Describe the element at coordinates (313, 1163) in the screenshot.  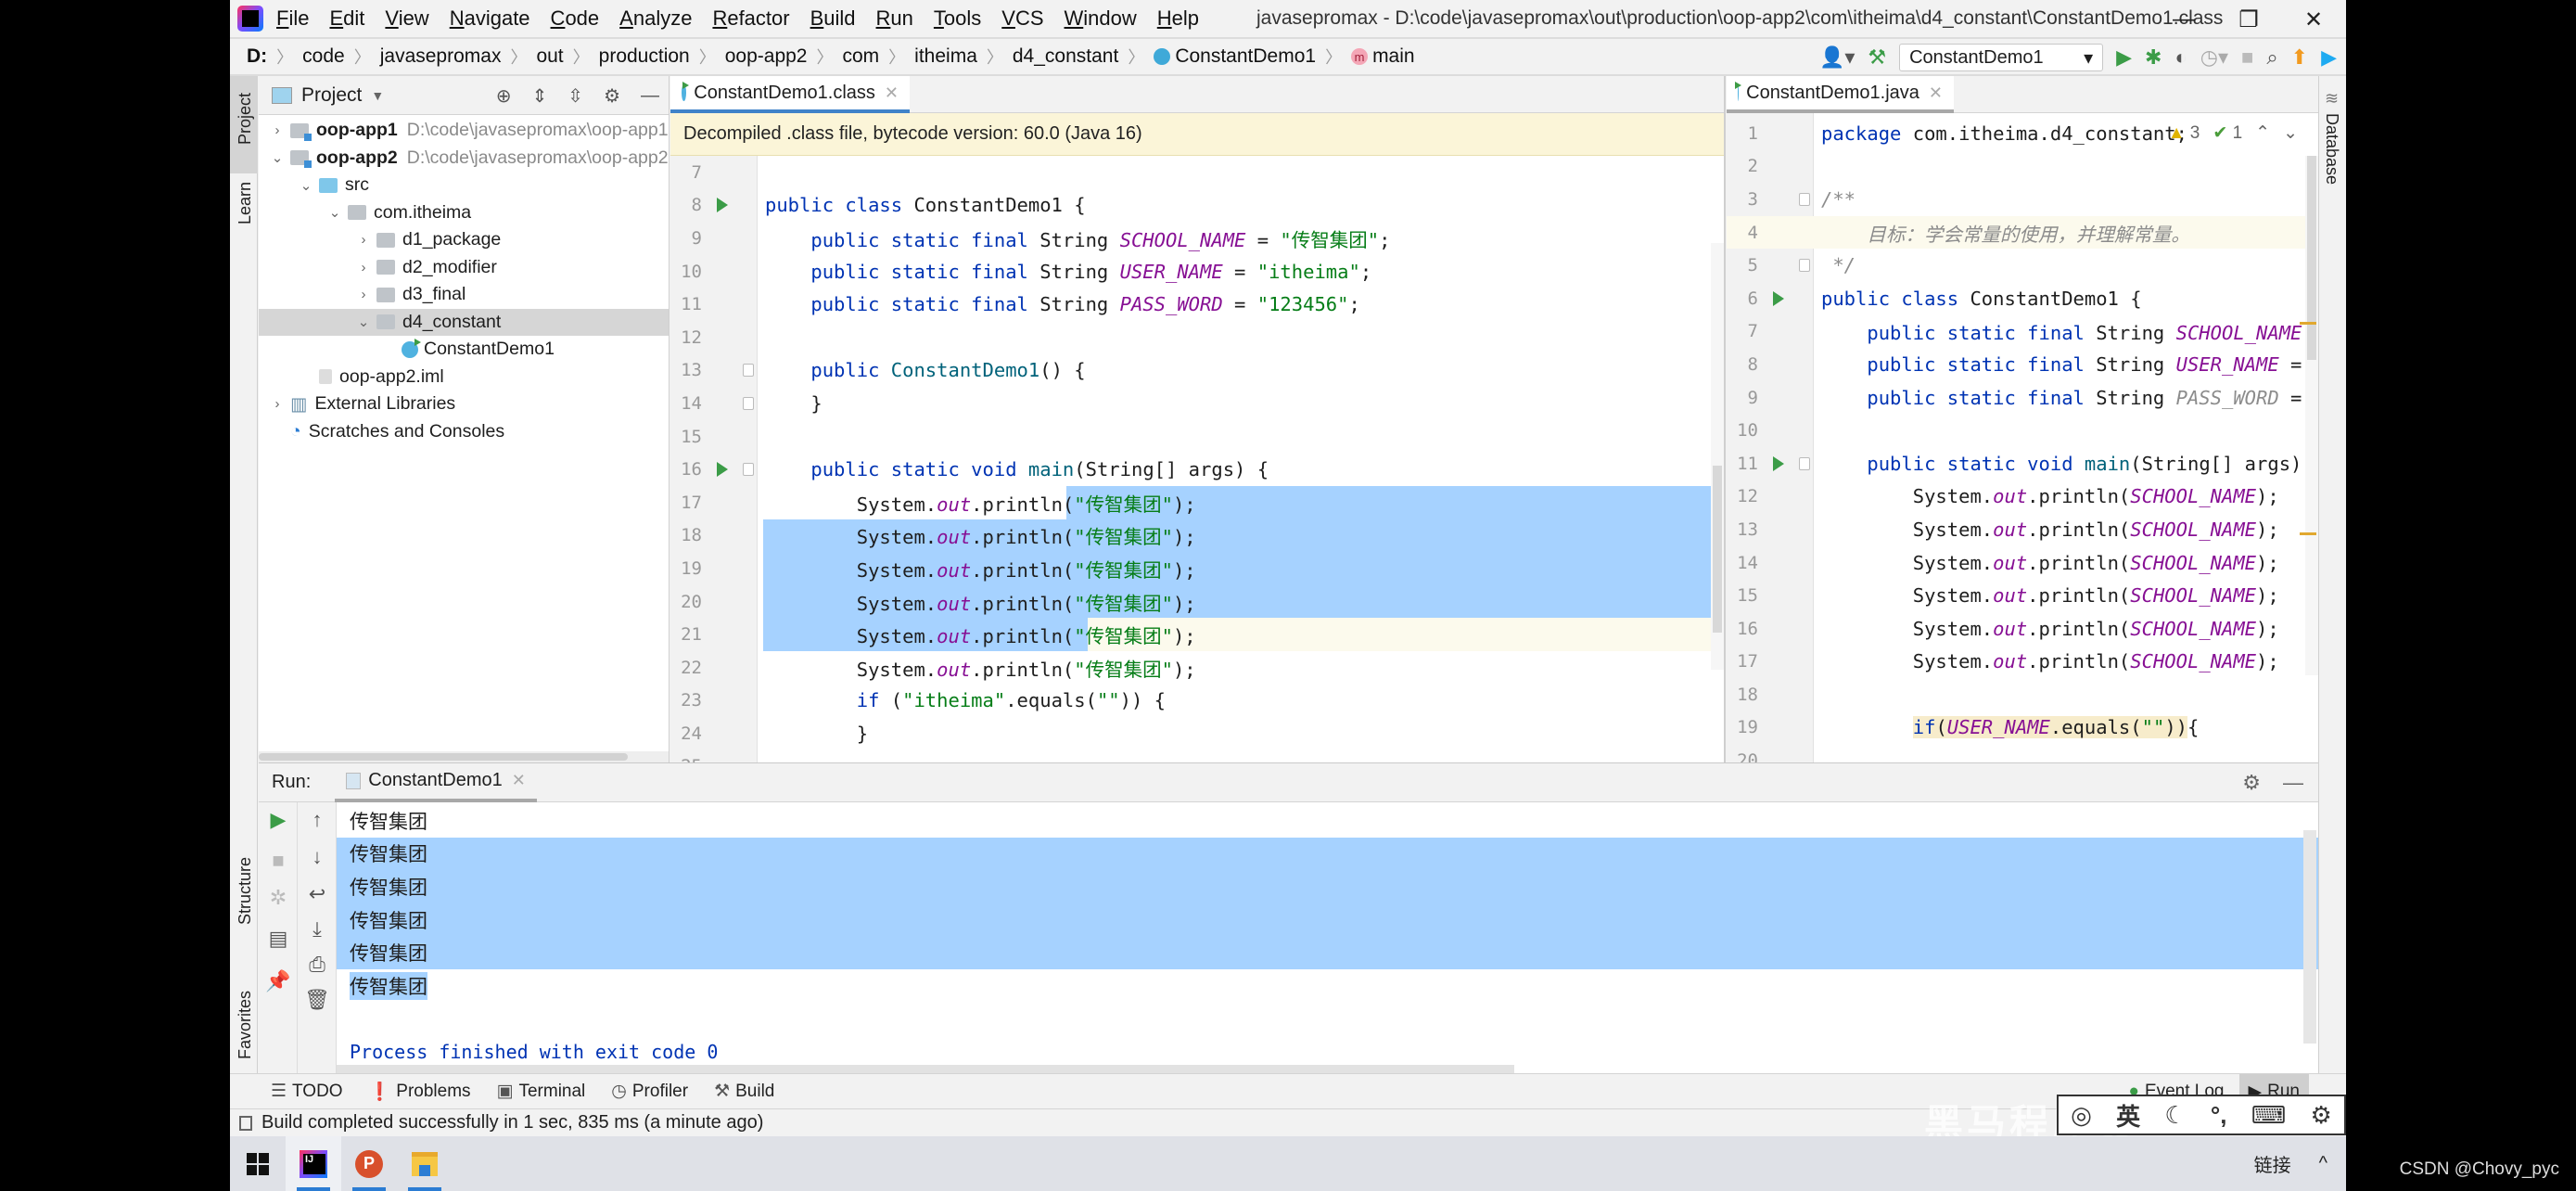
I see `taskbar-intellij` at that location.